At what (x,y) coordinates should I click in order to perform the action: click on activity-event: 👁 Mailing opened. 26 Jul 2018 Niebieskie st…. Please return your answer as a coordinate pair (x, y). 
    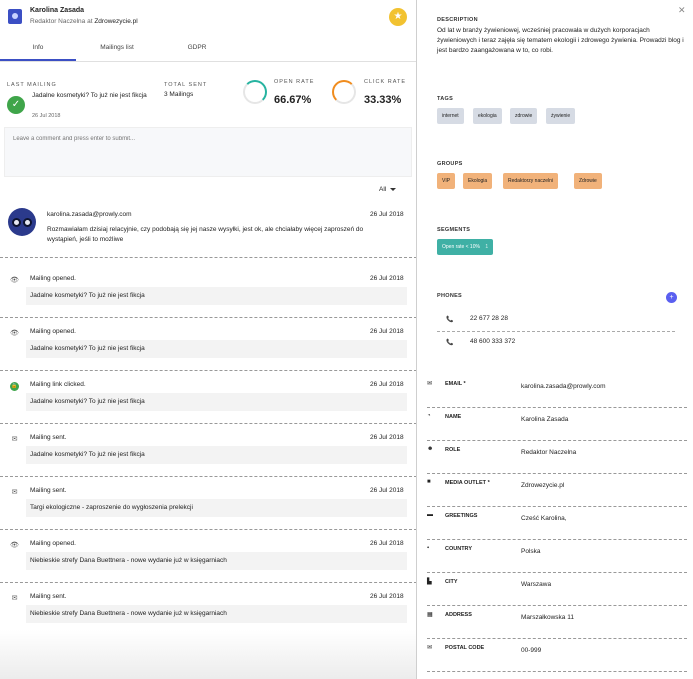
    Looking at the image, I should click on (208, 556).